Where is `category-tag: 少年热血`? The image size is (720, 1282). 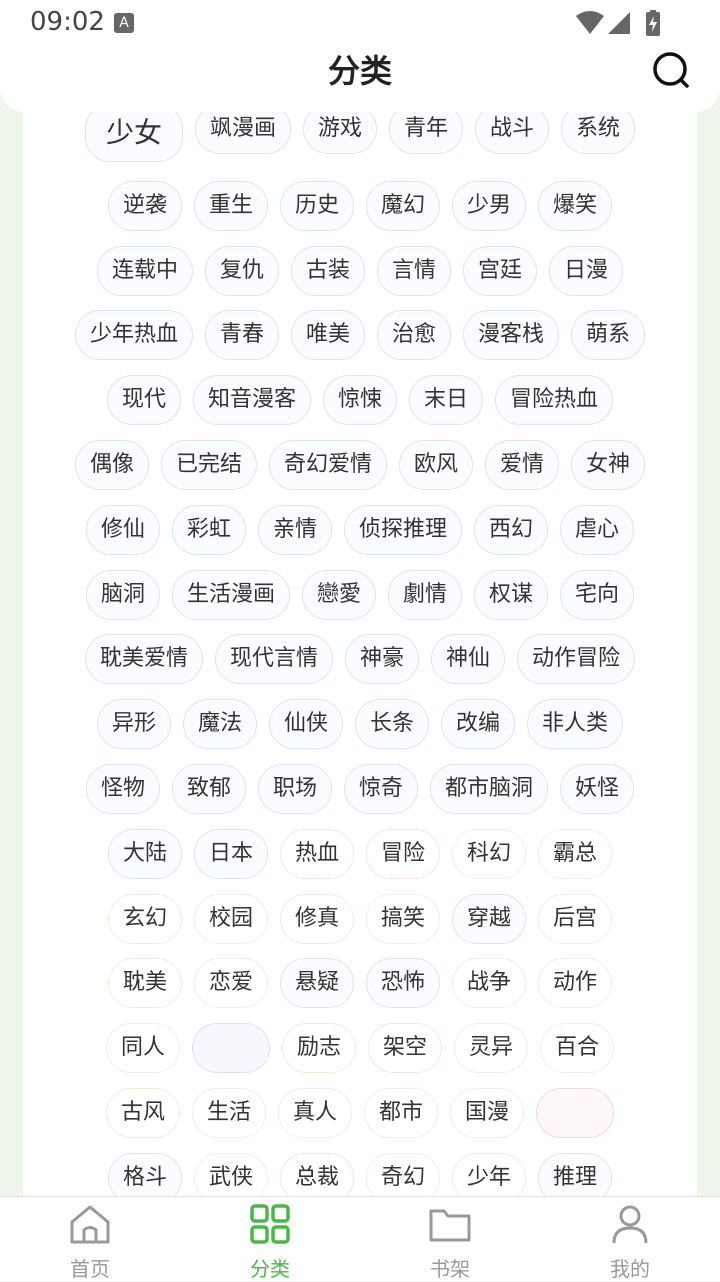 category-tag: 少年热血 is located at coordinates (133, 335).